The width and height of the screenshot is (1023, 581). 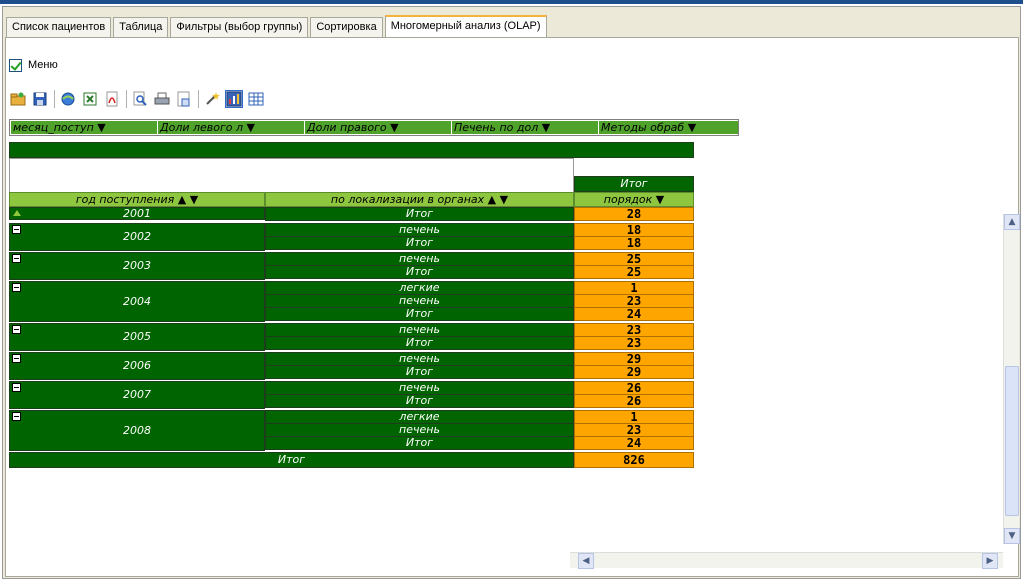 I want to click on pivot-title-band, so click(x=351, y=150).